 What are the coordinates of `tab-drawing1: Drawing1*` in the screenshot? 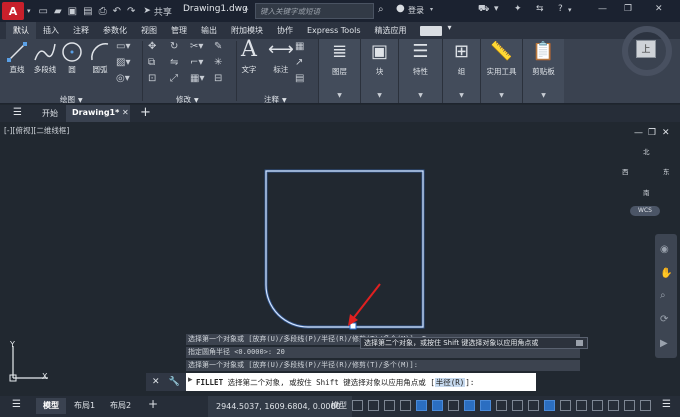 It's located at (98, 113).